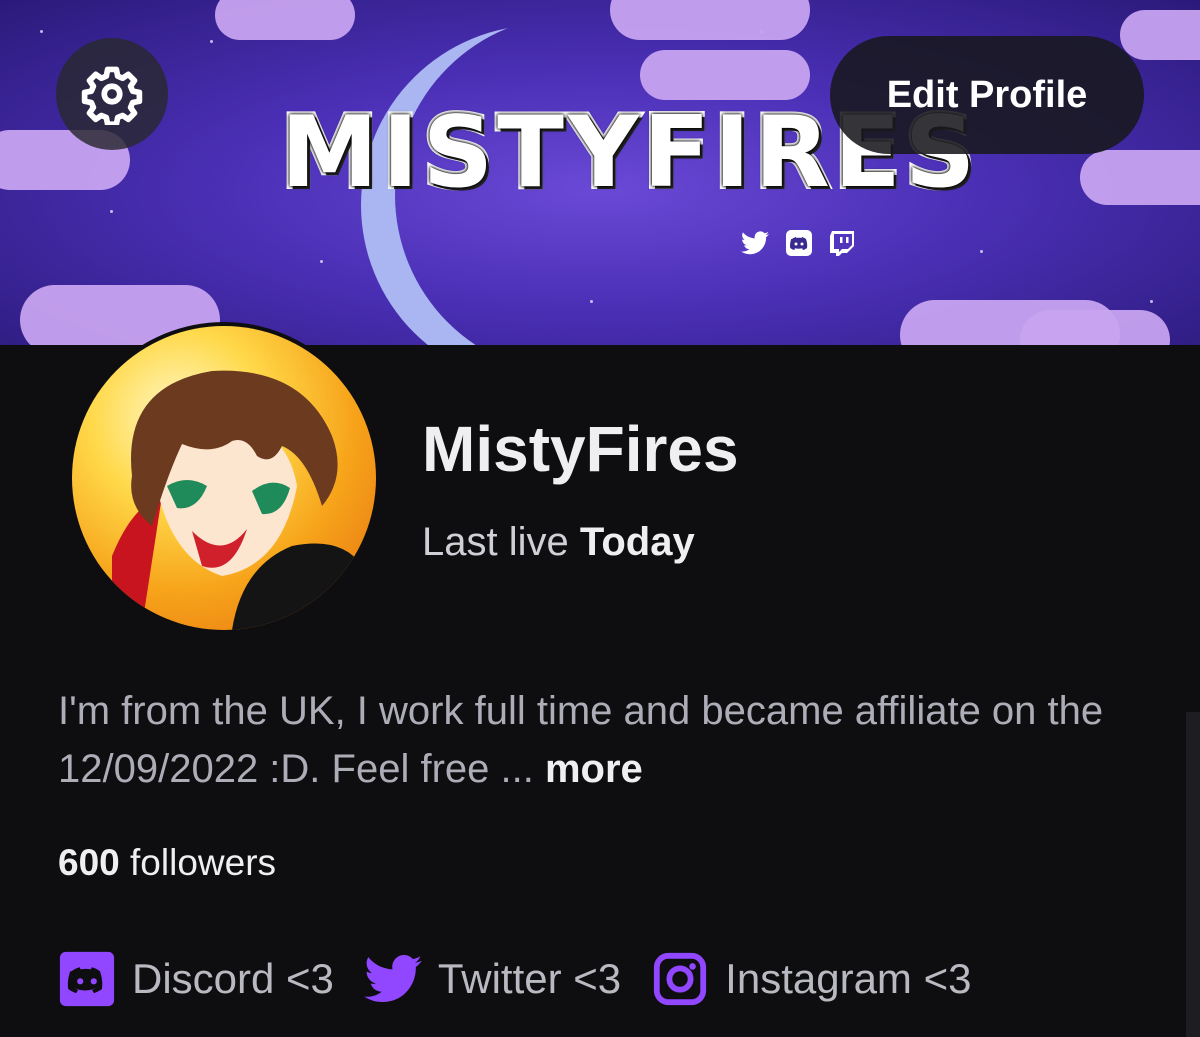 The width and height of the screenshot is (1200, 1037). What do you see at coordinates (580, 449) in the screenshot?
I see `channel-name: MistyFires` at bounding box center [580, 449].